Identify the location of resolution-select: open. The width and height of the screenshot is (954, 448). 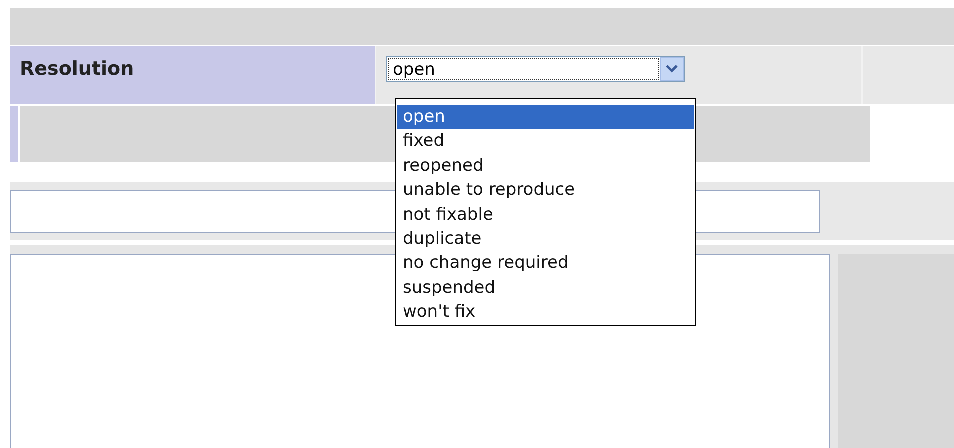
(535, 69).